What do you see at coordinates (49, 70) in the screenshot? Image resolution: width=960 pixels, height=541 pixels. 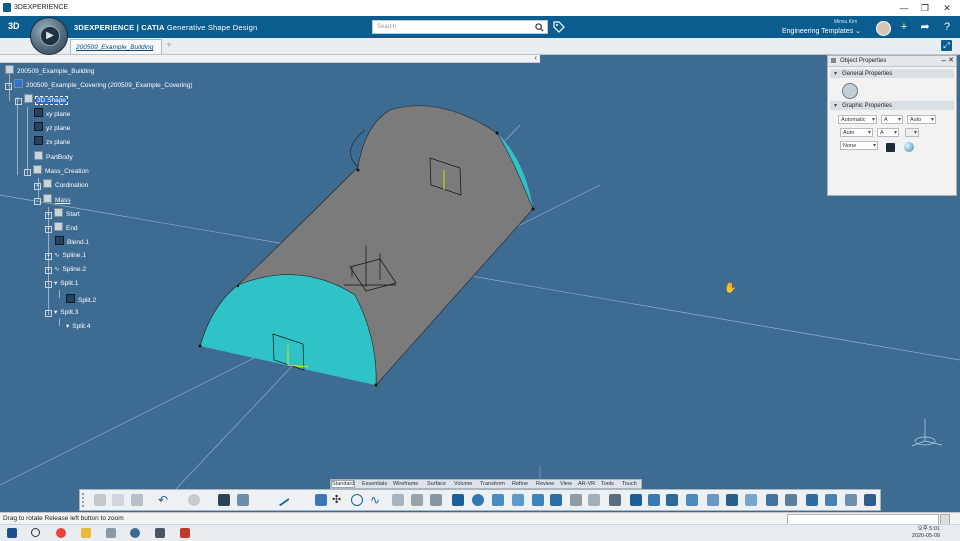 I see `tree-node-building: 200509_Example_Building` at bounding box center [49, 70].